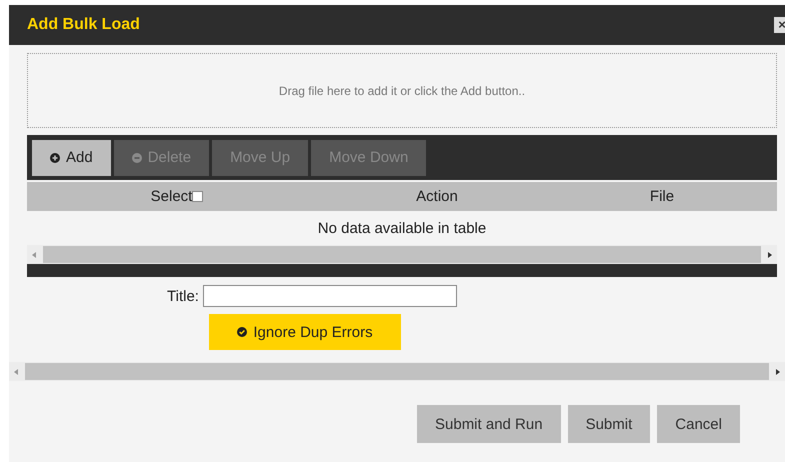 This screenshot has width=785, height=462. Describe the element at coordinates (71, 158) in the screenshot. I see `toolbar-button: Add` at that location.